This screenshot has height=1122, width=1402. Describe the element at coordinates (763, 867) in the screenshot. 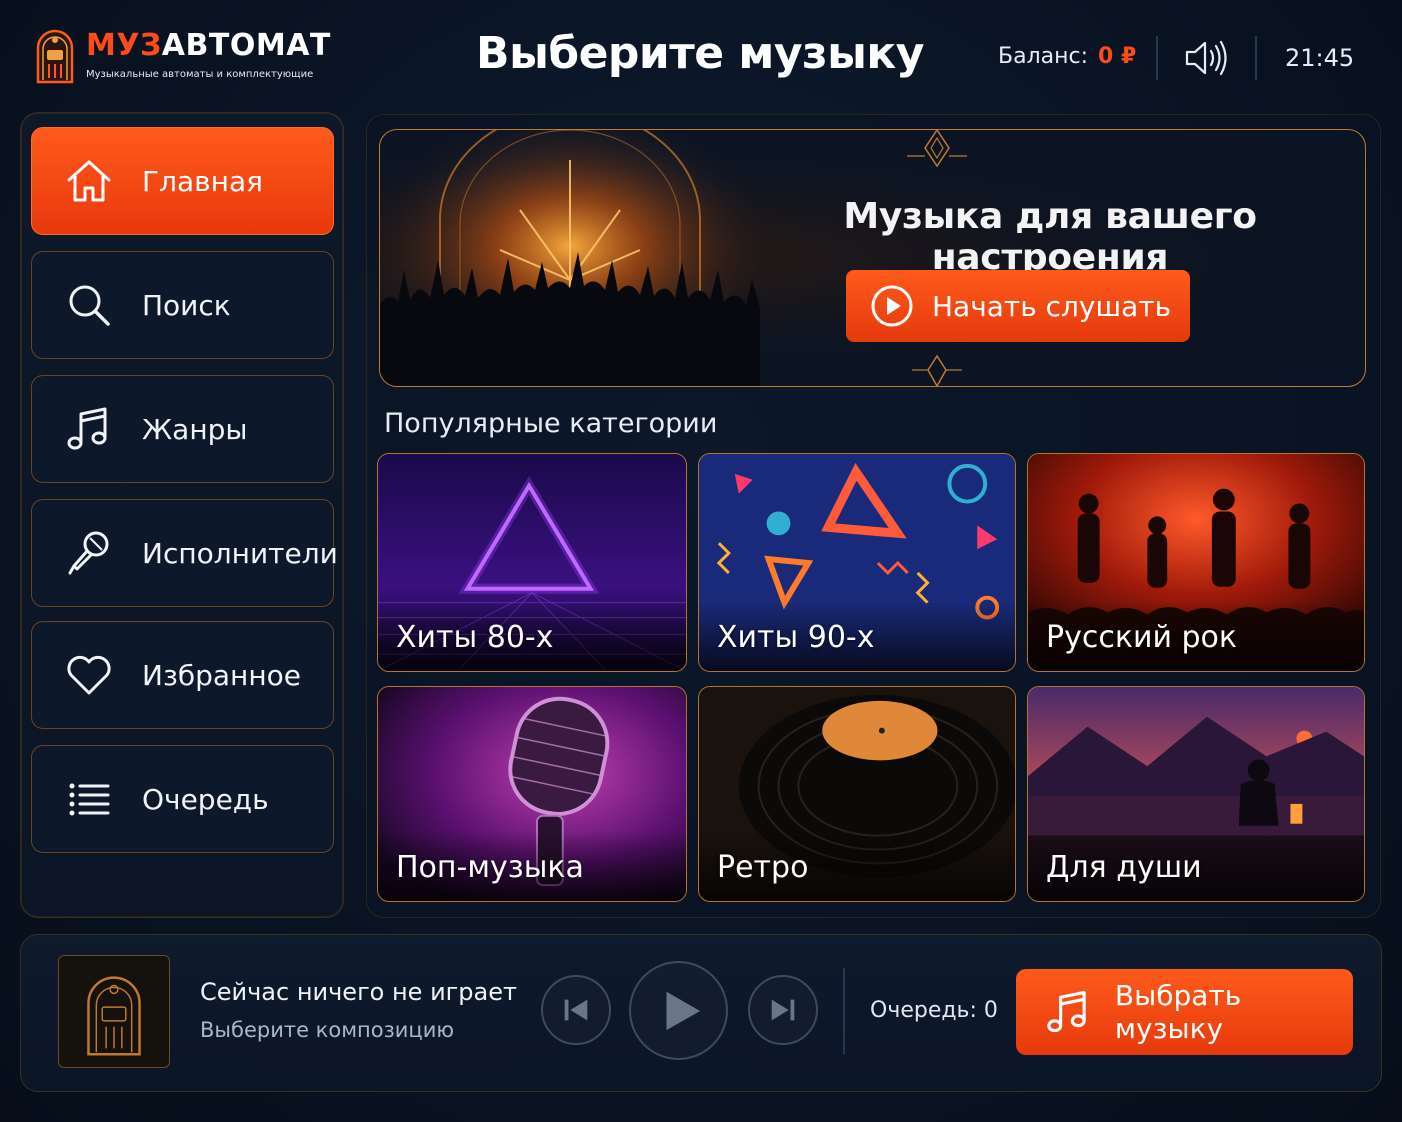

I see `category-label: Ретро` at that location.